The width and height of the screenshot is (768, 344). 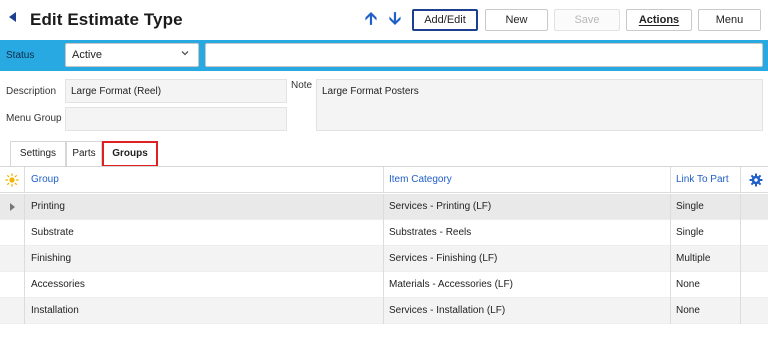 I want to click on menu-group-label: Menu Group, so click(x=34, y=118).